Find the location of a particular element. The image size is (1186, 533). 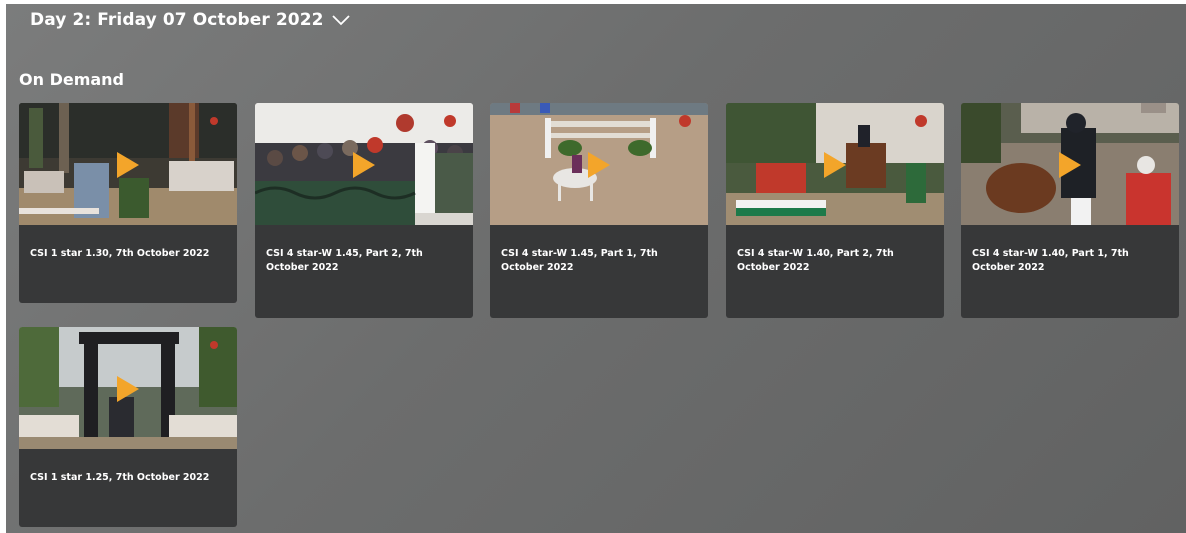

video-title: CSI 1 star 1.25, 7th October 2022 is located at coordinates (120, 477).